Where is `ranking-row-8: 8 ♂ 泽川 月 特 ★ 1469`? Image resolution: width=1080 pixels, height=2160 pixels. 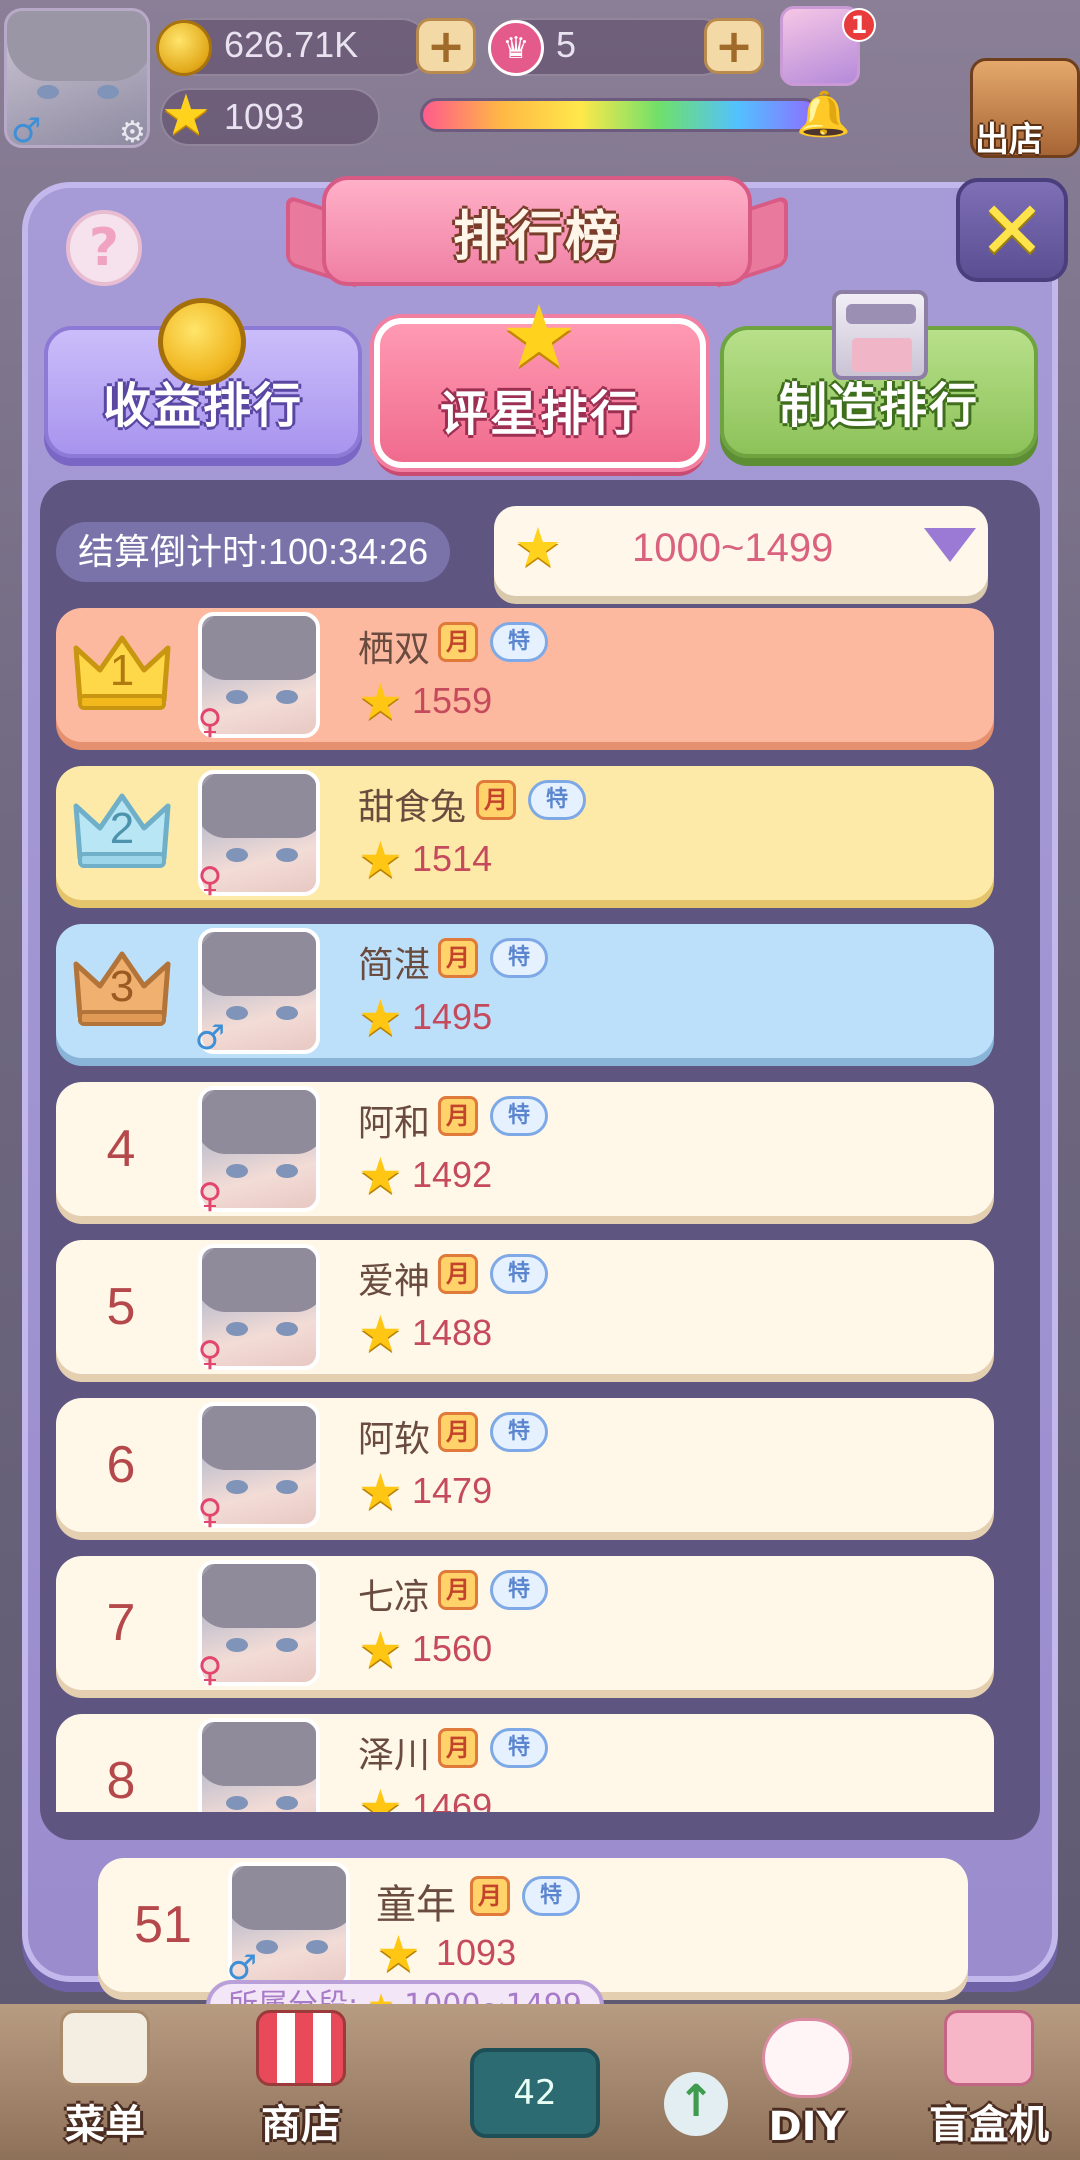 ranking-row-8: 8 ♂ 泽川 月 特 ★ 1469 is located at coordinates (525, 1763).